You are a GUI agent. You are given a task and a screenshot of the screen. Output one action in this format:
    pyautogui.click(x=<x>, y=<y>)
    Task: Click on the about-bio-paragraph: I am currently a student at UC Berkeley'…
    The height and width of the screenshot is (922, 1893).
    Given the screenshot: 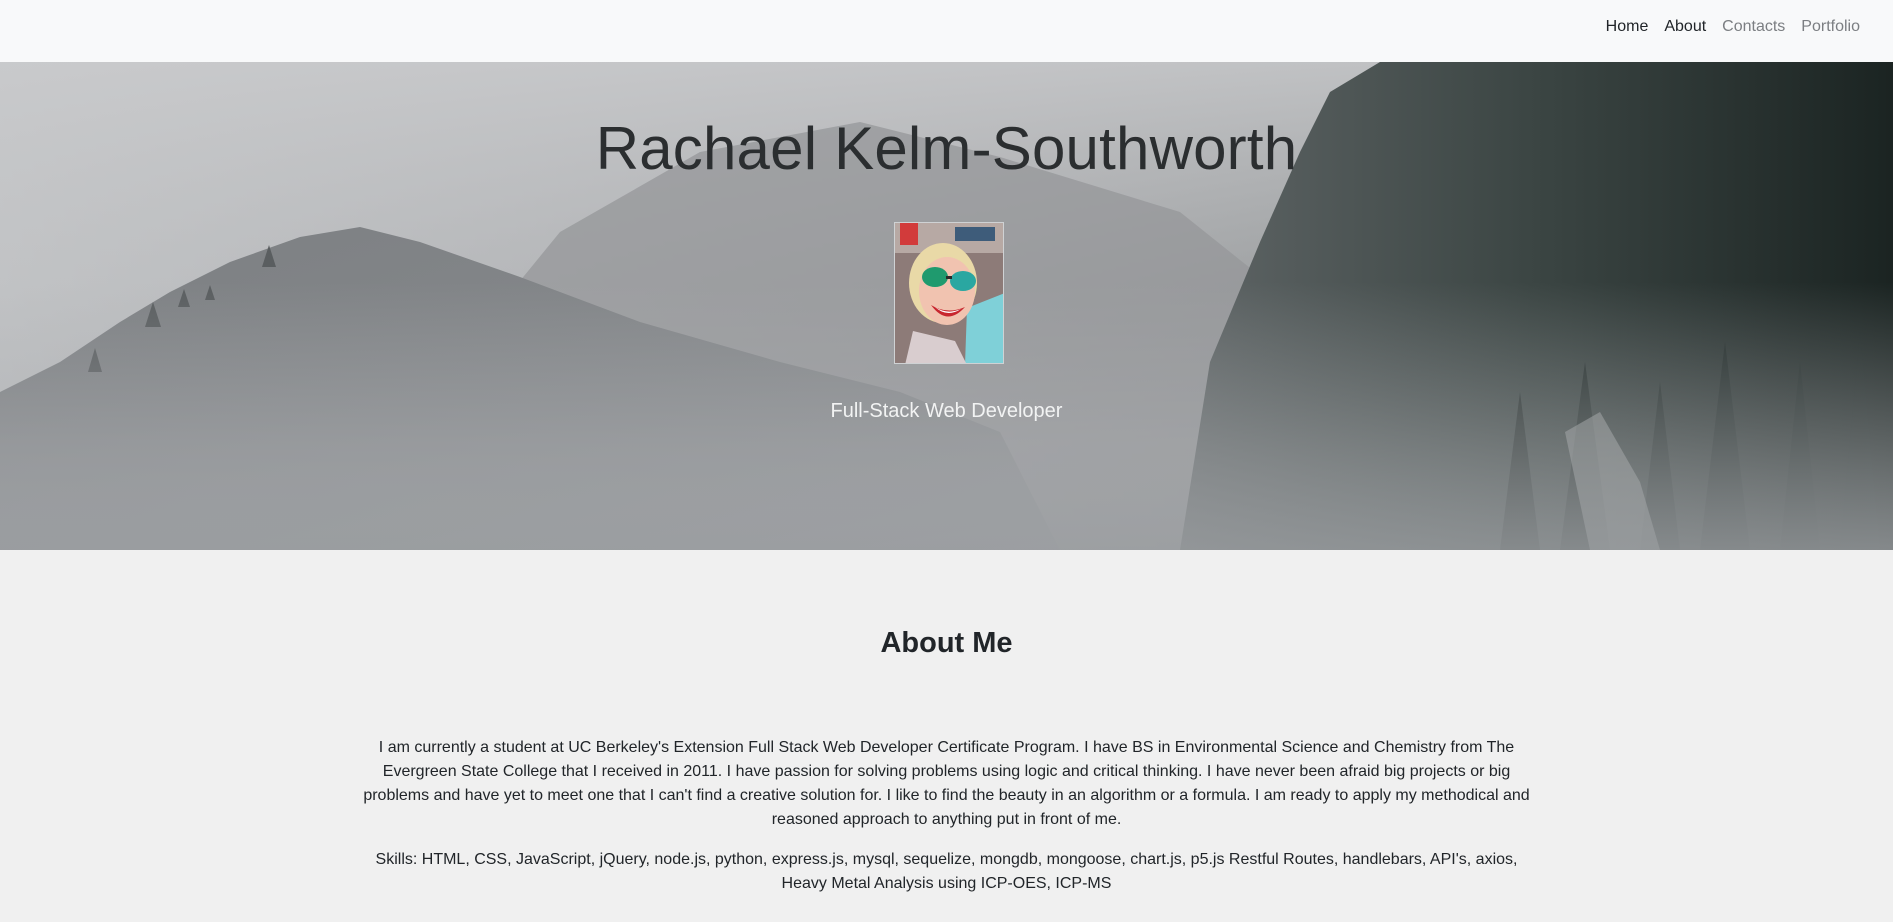 What is the action you would take?
    pyautogui.click(x=946, y=783)
    